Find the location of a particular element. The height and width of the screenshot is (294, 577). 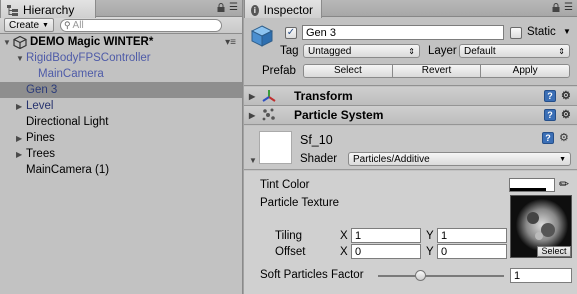

create-button-label: Create is located at coordinates (24, 25).